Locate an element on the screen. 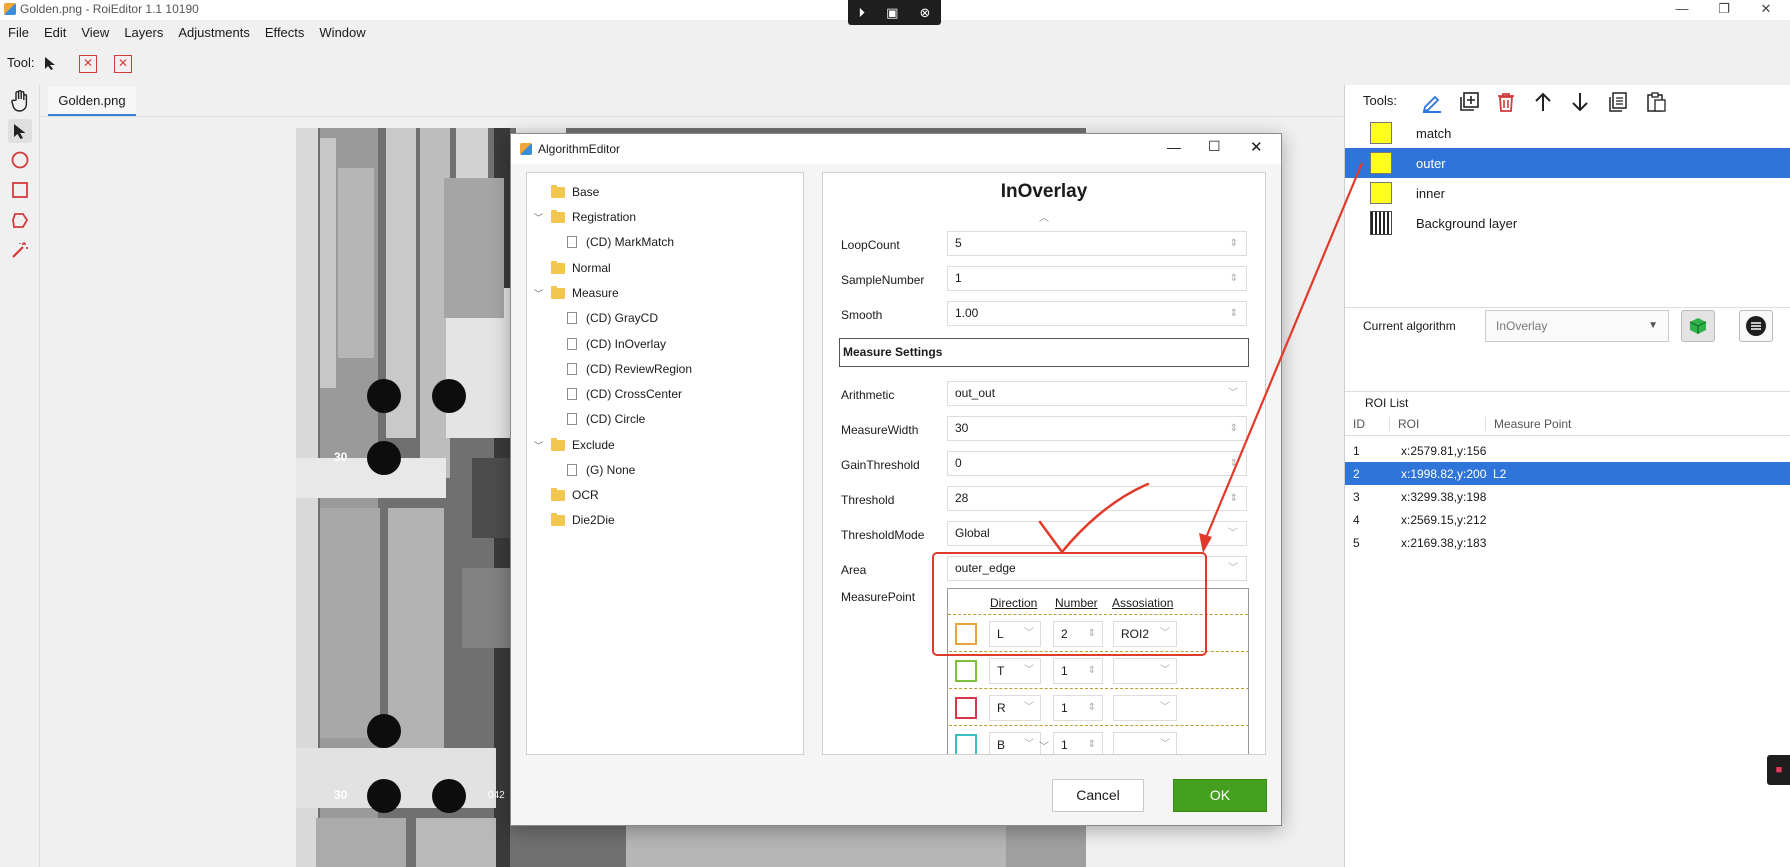  current-algorithm-select: InOverlay ▼ is located at coordinates (1577, 326).